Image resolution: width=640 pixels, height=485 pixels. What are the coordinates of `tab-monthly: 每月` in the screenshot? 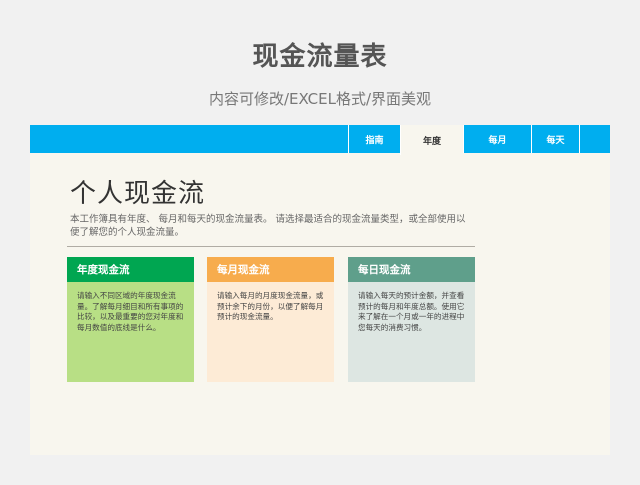 It's located at (497, 139).